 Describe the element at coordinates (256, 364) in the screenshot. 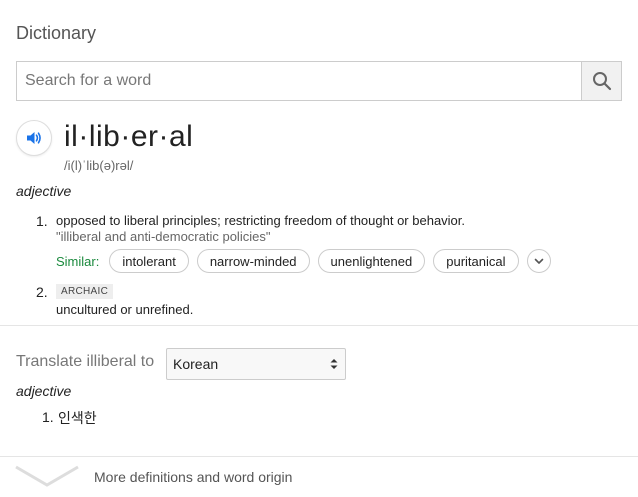

I see `language-select: Korean` at that location.